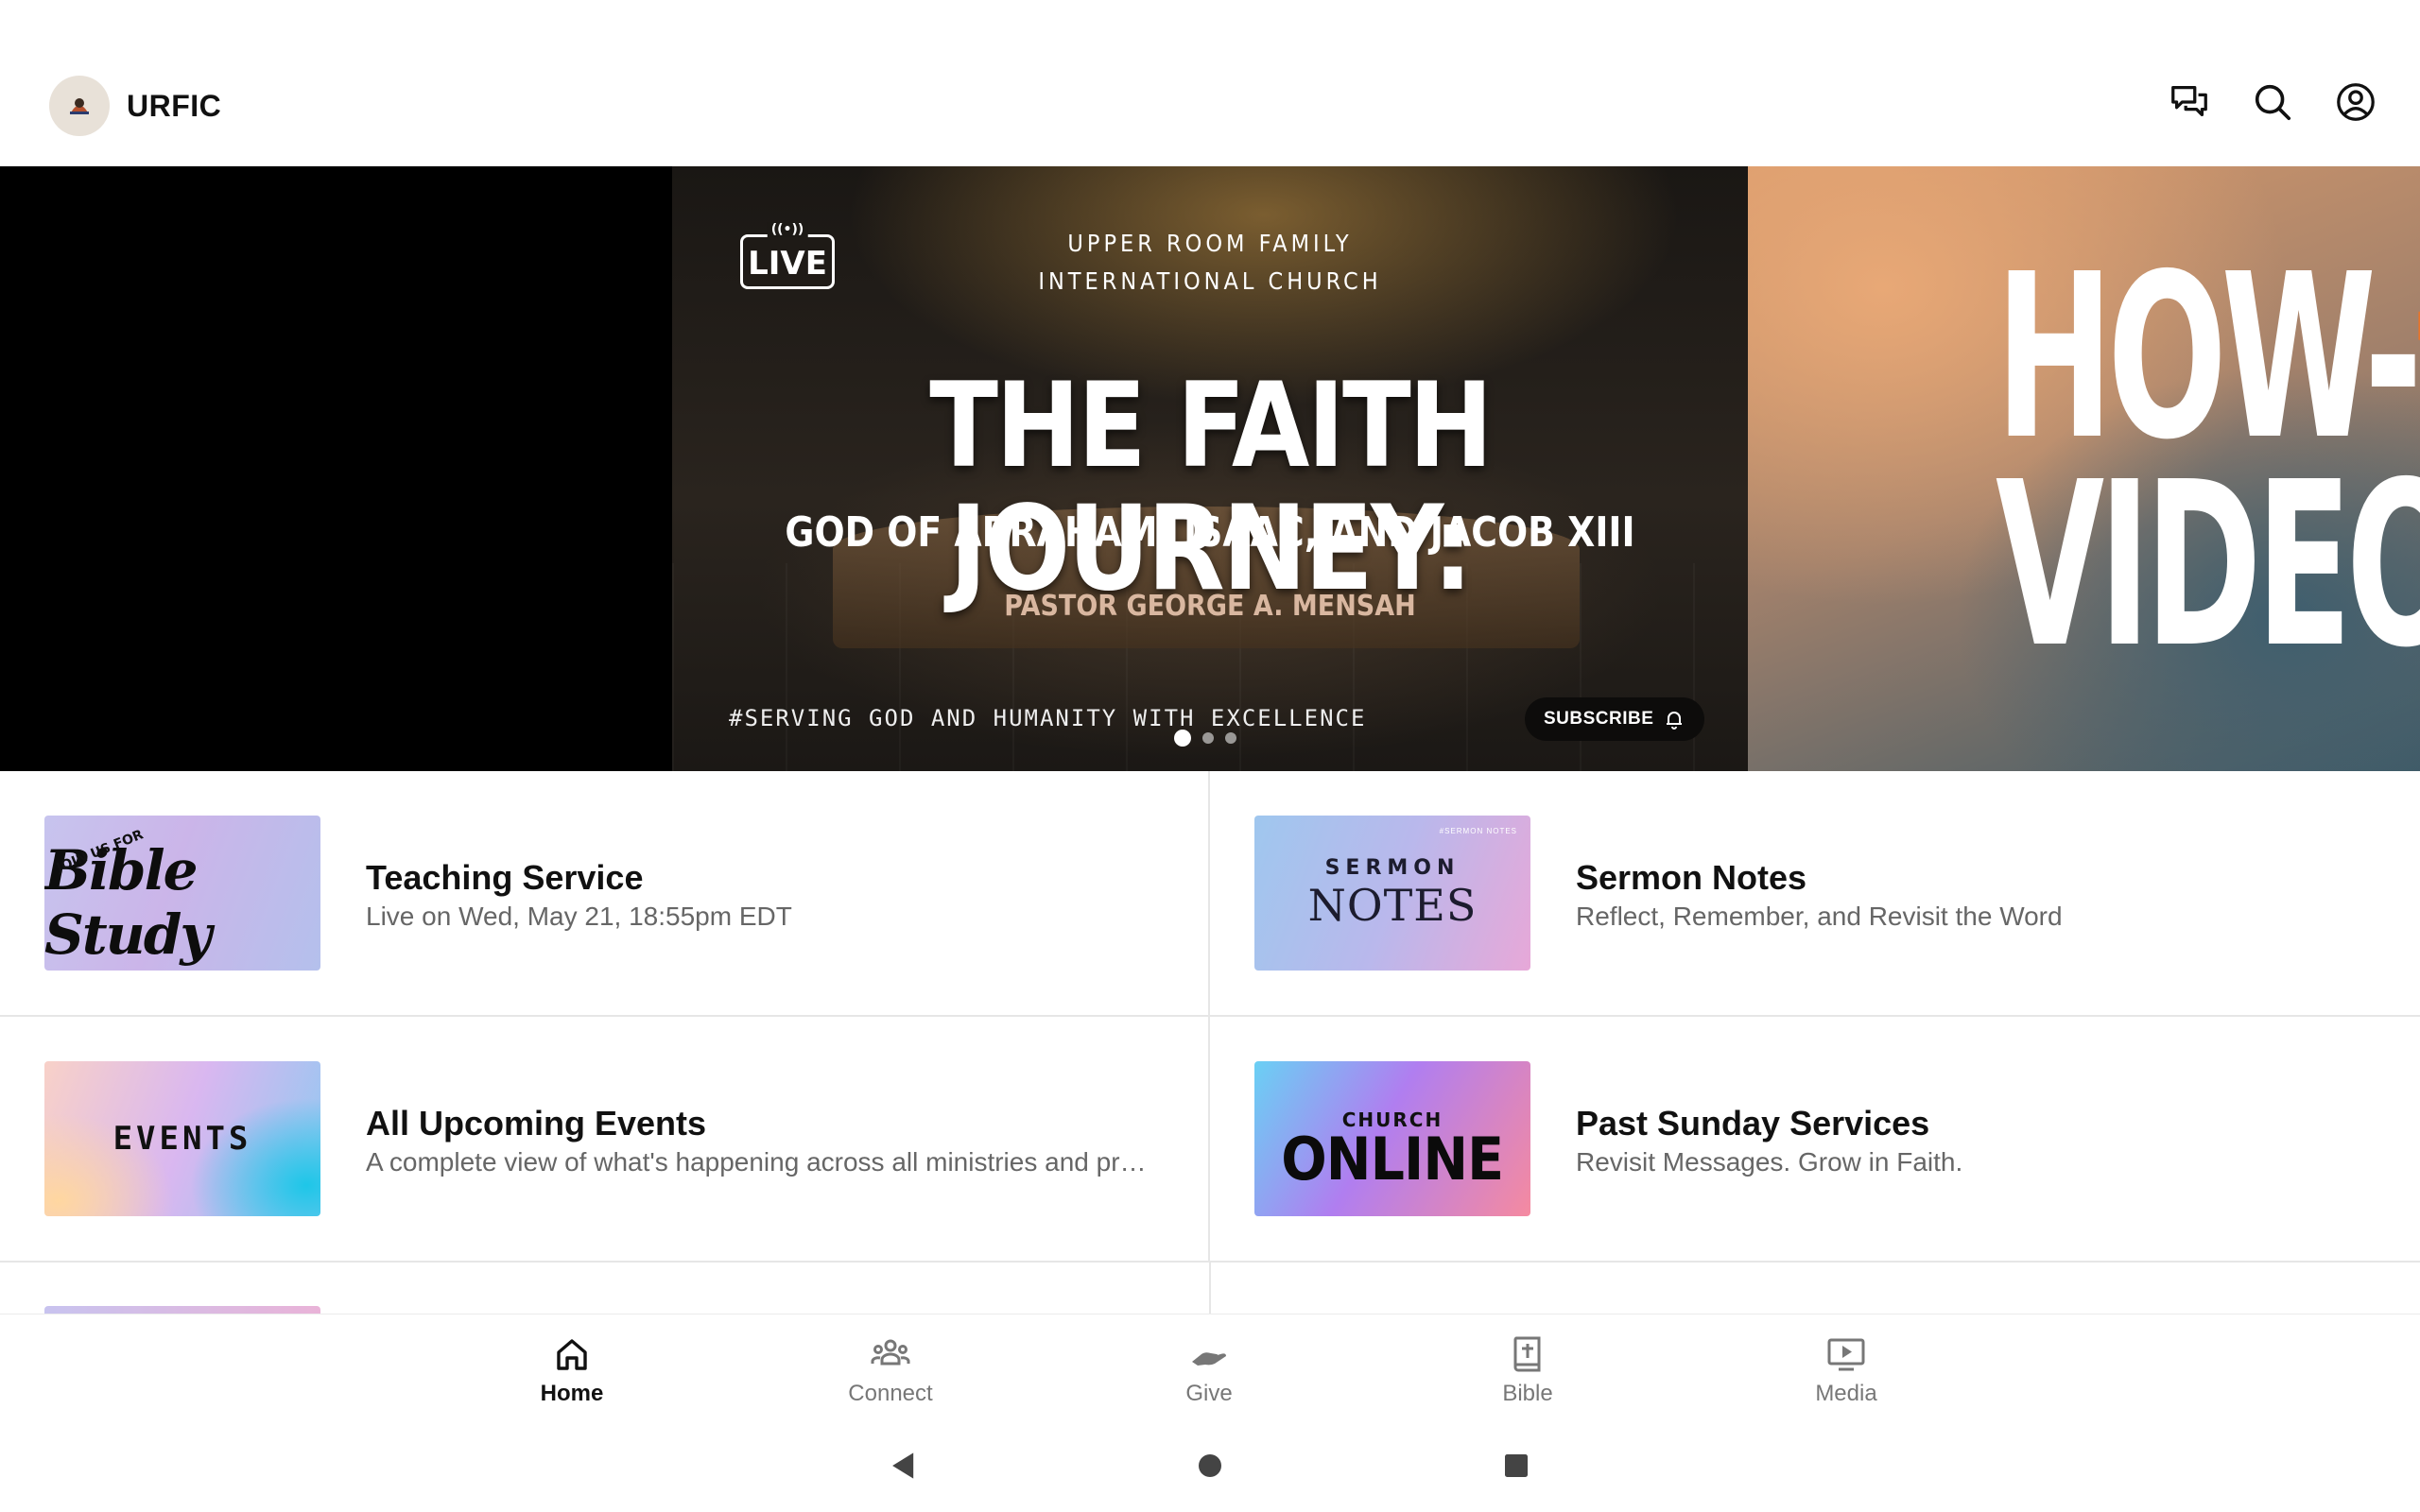 Image resolution: width=2420 pixels, height=1512 pixels. Describe the element at coordinates (1846, 1393) in the screenshot. I see `nav-label: Media` at that location.